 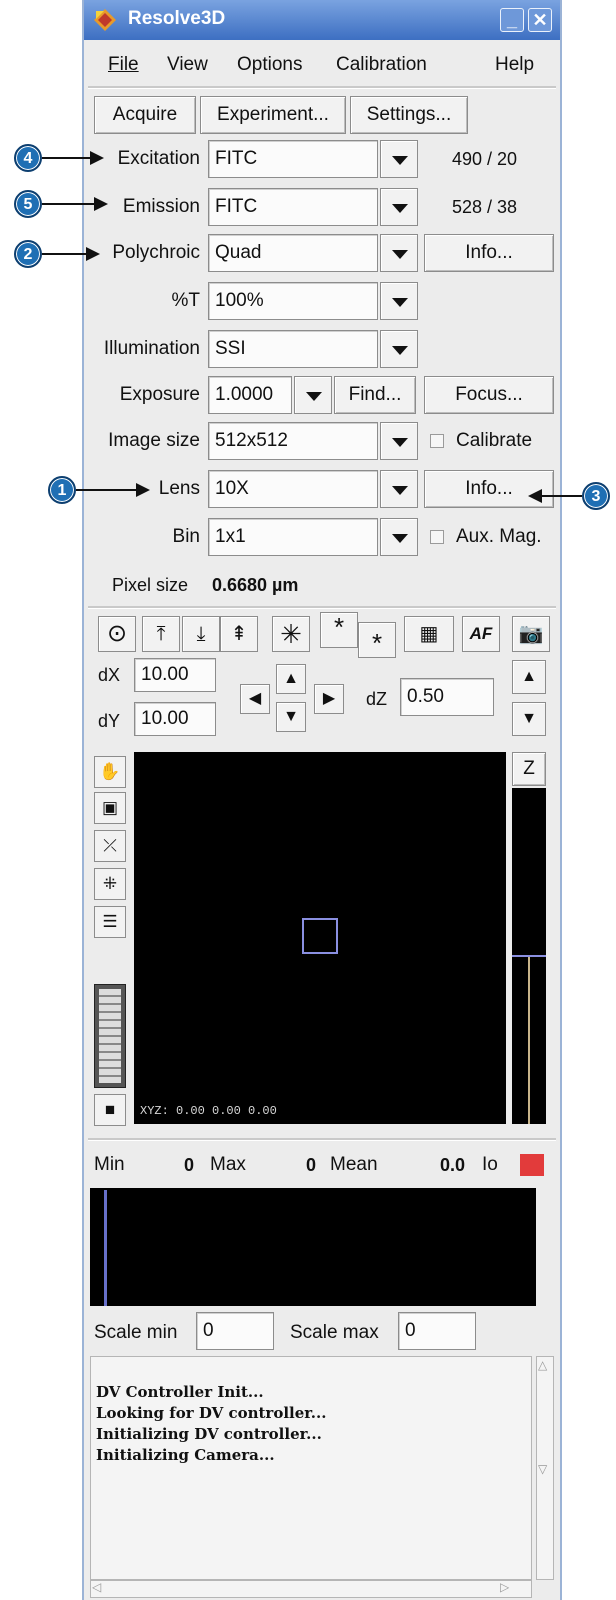 What do you see at coordinates (499, 536) in the screenshot?
I see `aux-mag-label: Aux. Mag.` at bounding box center [499, 536].